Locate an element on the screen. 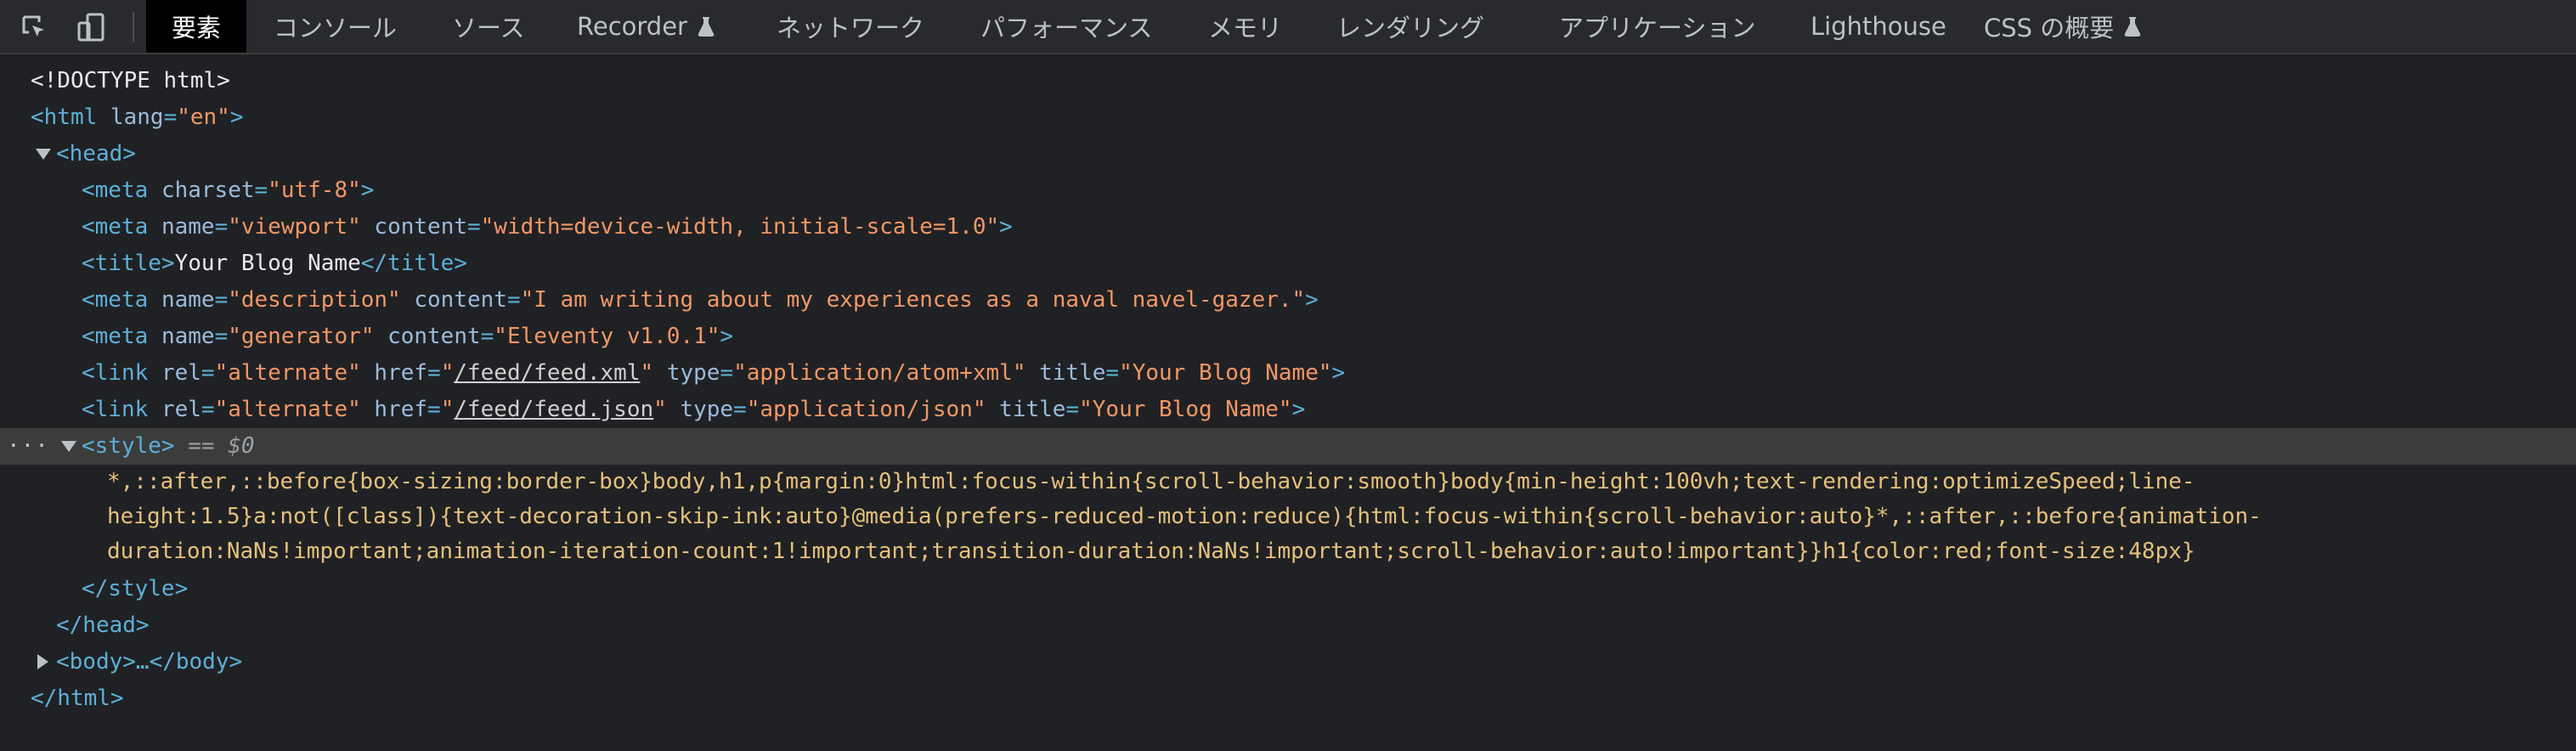 The height and width of the screenshot is (751, 2576). dom-node-style-close: </style> is located at coordinates (1288, 589).